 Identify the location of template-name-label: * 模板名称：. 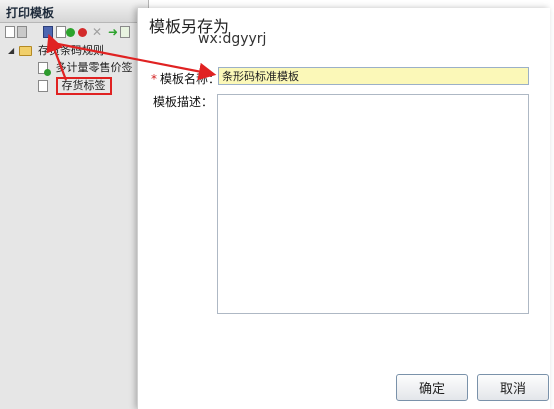
(185, 78).